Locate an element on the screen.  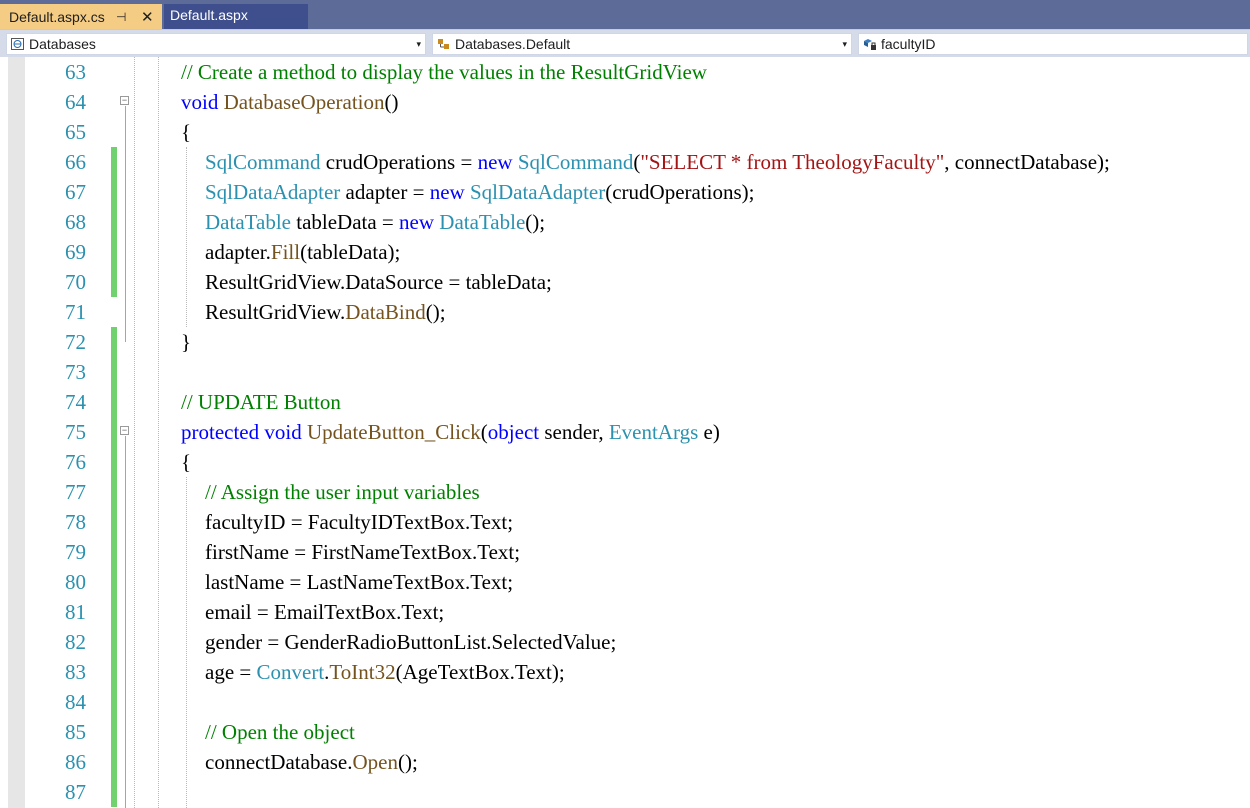
code-text: // UPDATE Button is located at coordinates (261, 402).